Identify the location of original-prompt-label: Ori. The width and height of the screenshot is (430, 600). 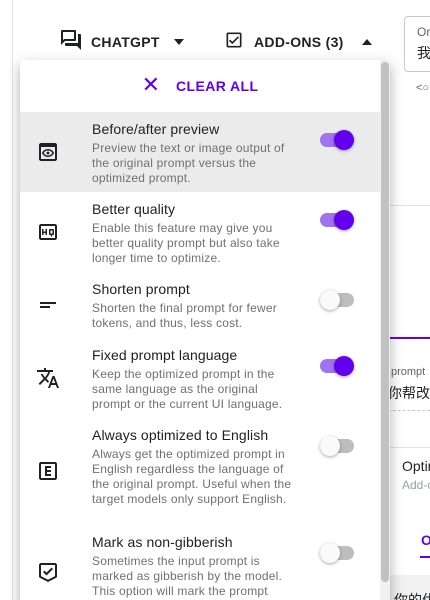
(423, 32).